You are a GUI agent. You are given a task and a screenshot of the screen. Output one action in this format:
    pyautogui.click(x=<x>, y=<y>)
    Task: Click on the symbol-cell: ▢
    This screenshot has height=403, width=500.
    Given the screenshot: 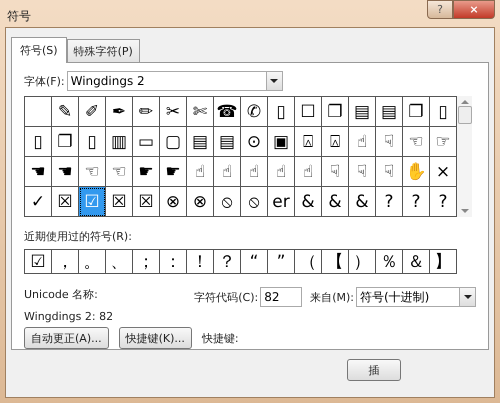 What is the action you would take?
    pyautogui.click(x=173, y=142)
    